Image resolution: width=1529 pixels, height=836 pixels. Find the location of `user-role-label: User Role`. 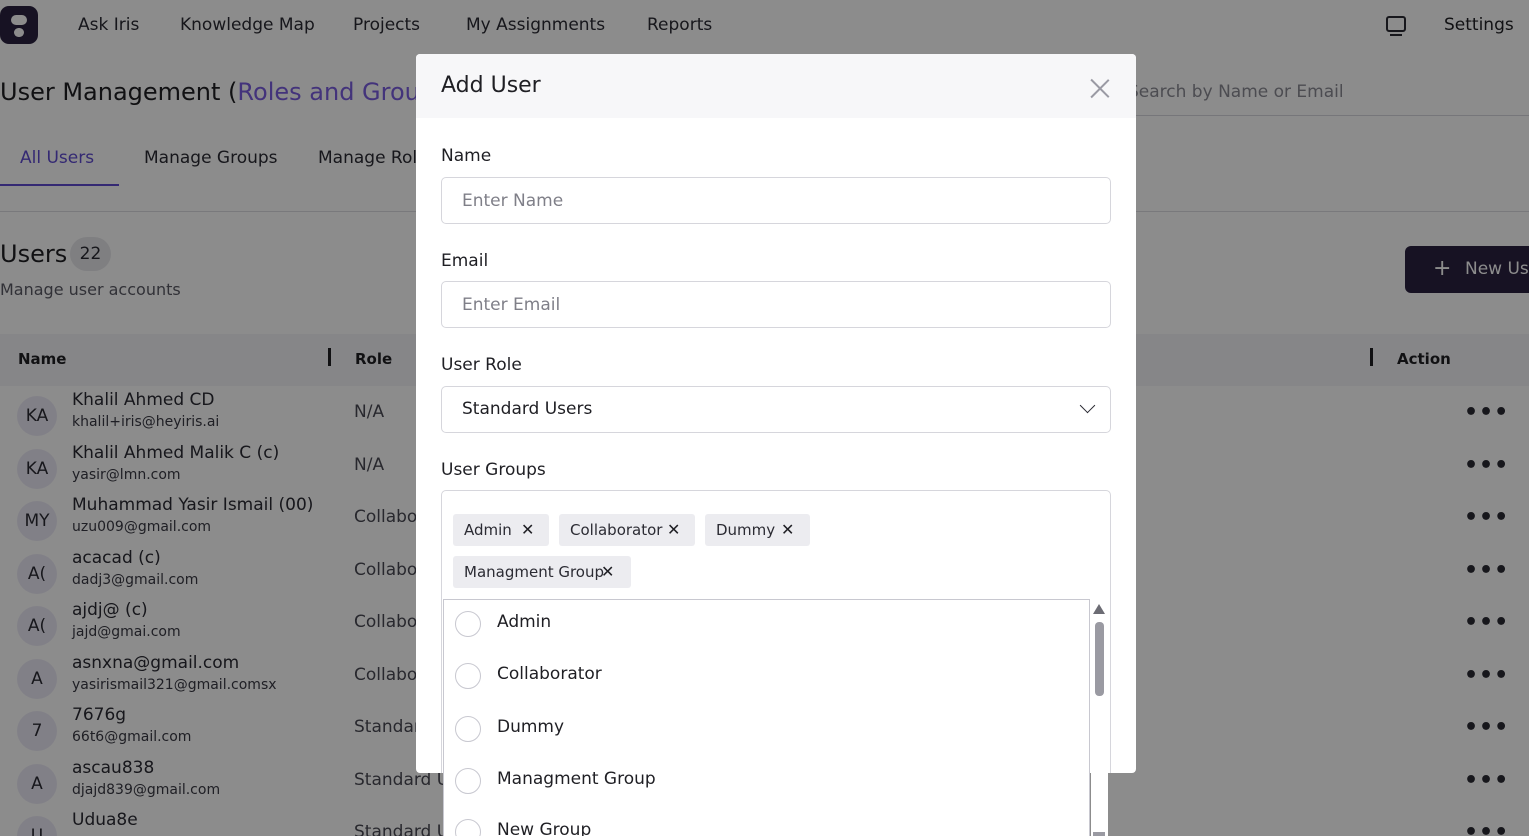

user-role-label: User Role is located at coordinates (481, 365).